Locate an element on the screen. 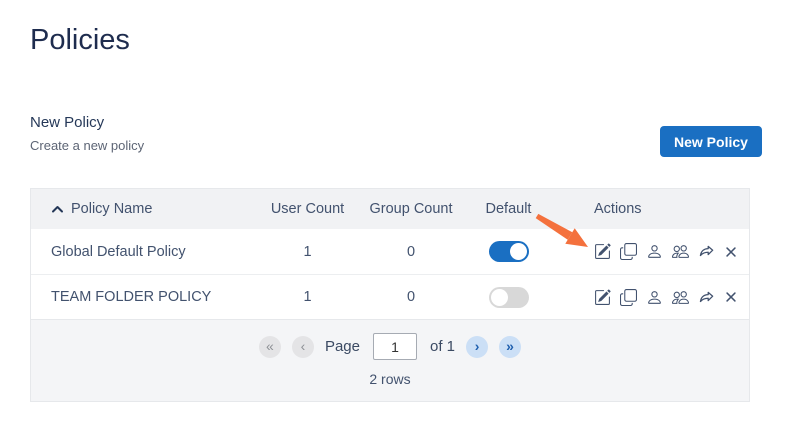  new-policy-section-title: New Policy is located at coordinates (67, 122).